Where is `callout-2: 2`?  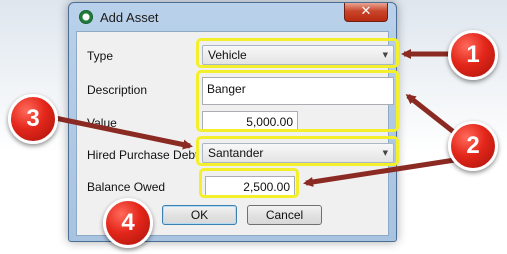 callout-2: 2 is located at coordinates (473, 146).